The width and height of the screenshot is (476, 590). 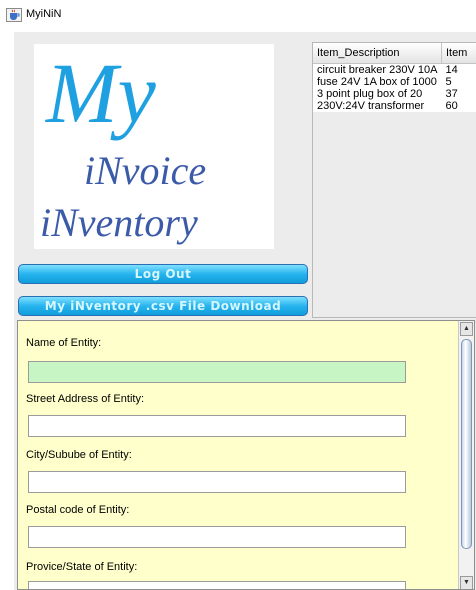 I want to click on table-cell: circuit breaker 230V 10A, so click(x=377, y=69).